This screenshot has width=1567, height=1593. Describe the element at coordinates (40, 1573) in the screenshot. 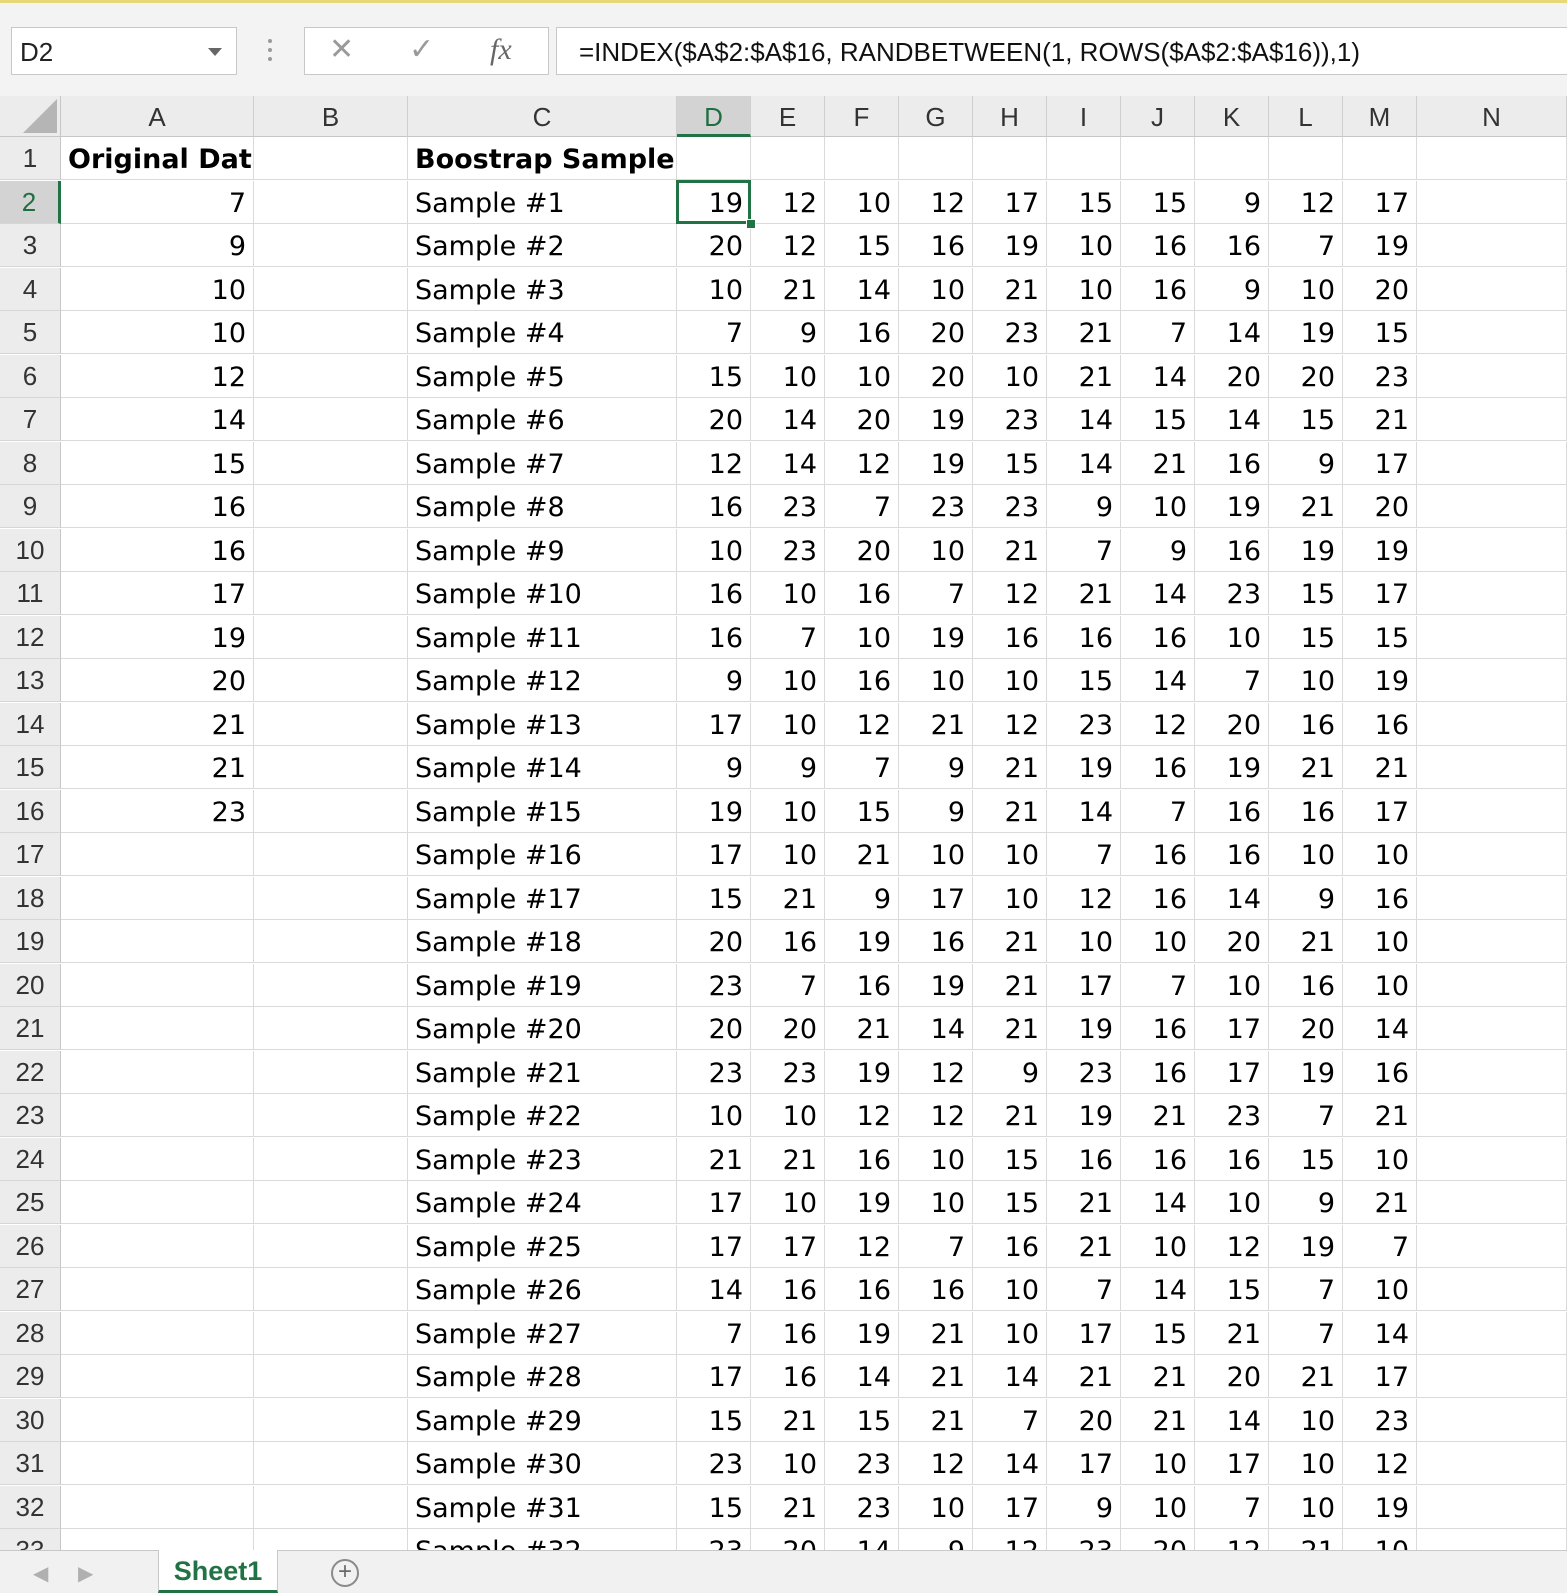

I see `prev-sheet-icon: ◀` at that location.